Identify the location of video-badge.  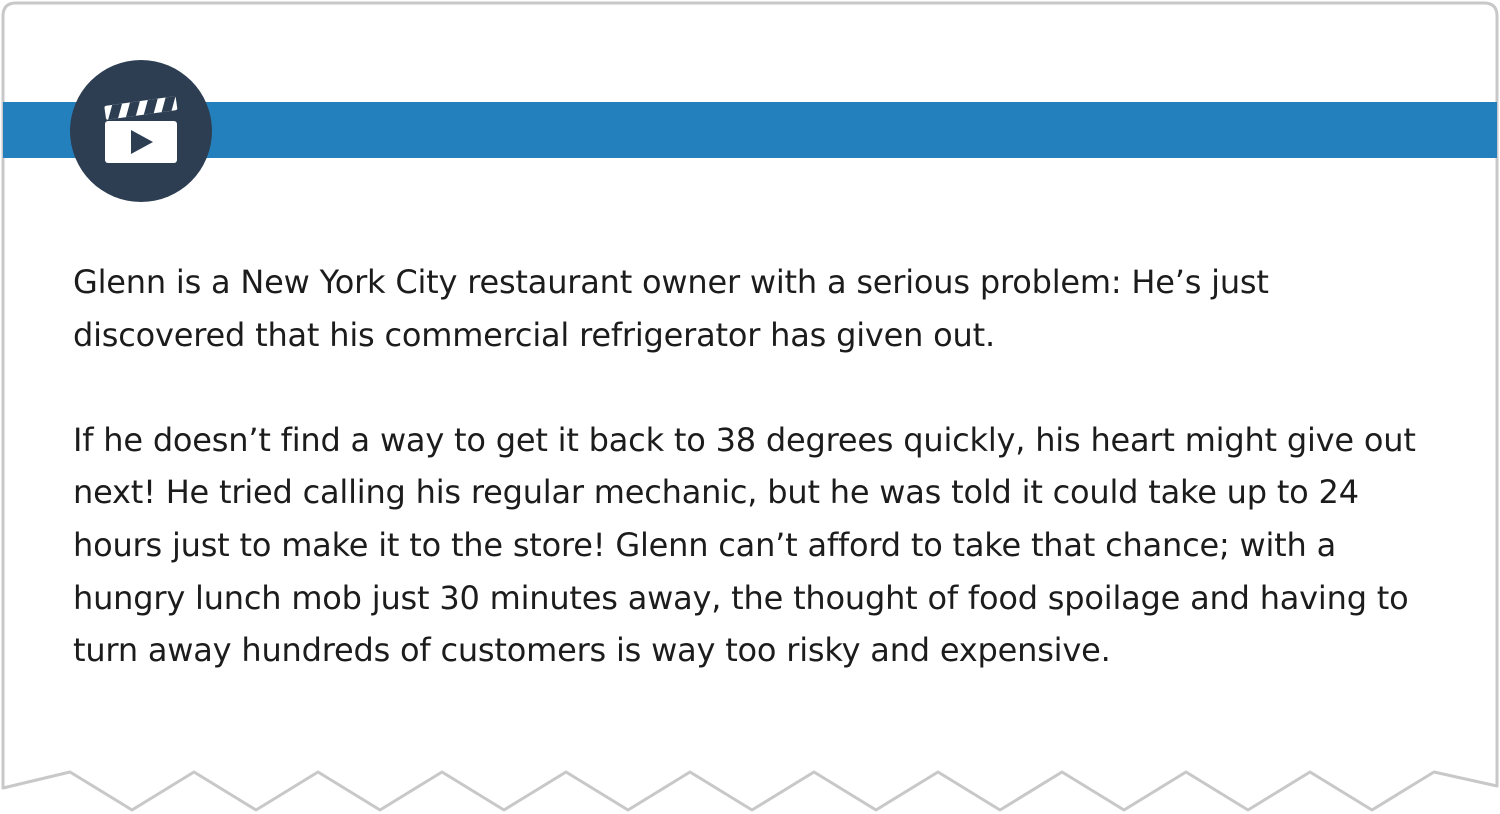
(141, 131).